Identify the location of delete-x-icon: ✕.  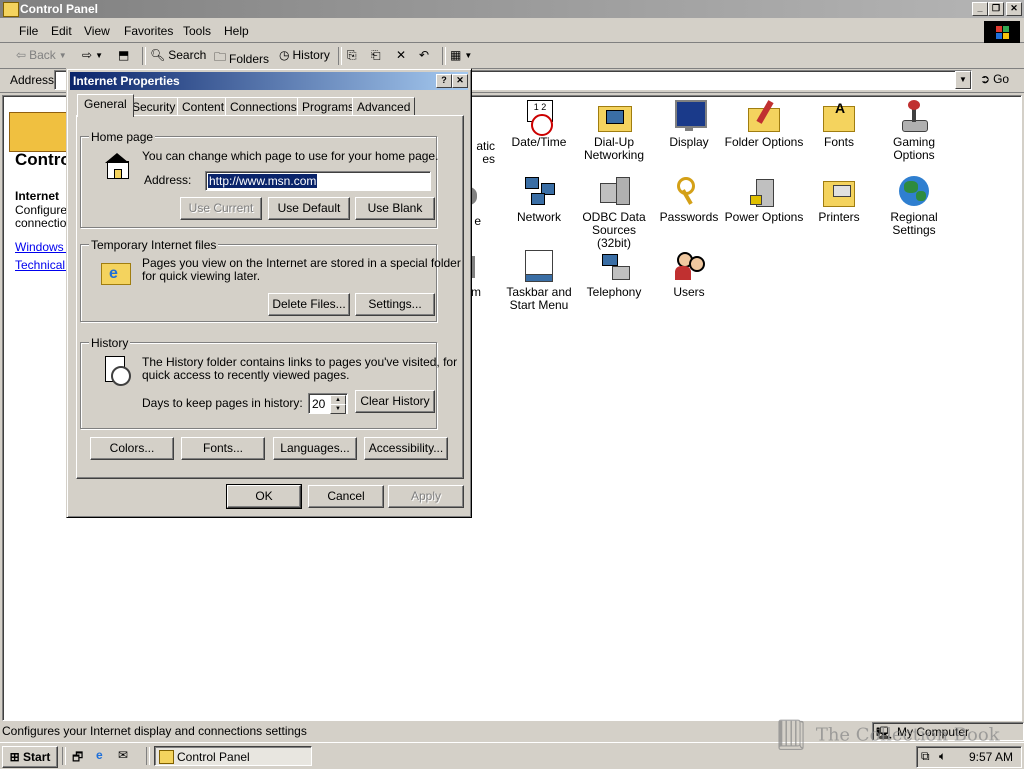
(401, 55).